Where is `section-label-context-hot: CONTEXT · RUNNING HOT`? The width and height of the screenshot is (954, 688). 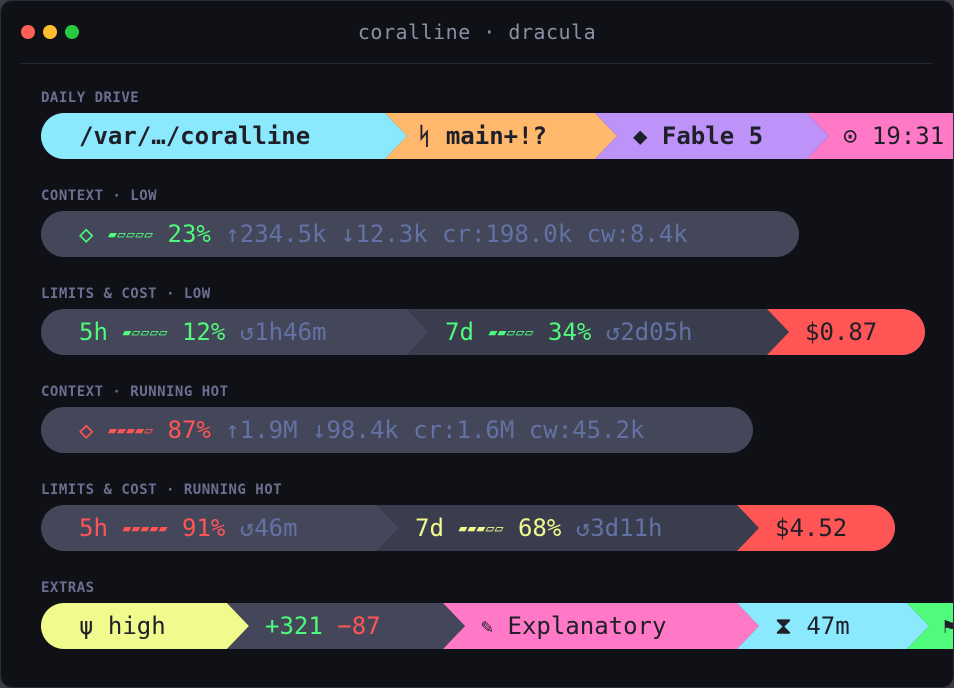
section-label-context-hot: CONTEXT · RUNNING HOT is located at coordinates (135, 392).